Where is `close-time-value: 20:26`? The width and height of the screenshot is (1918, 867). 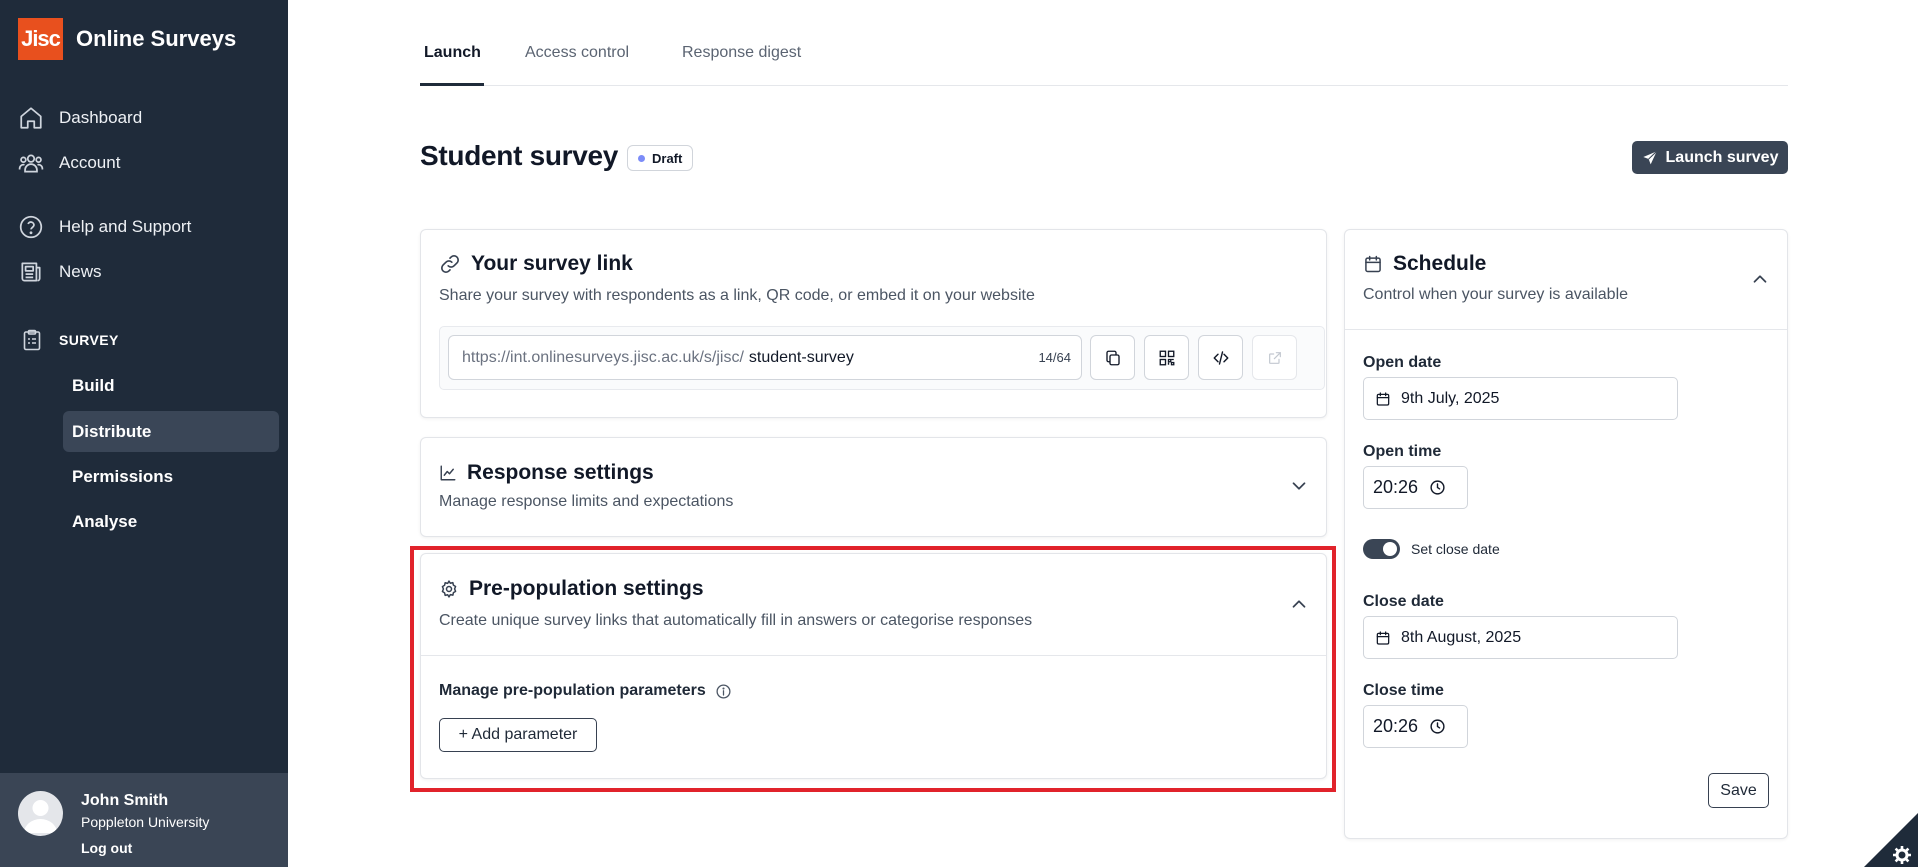 close-time-value: 20:26 is located at coordinates (1396, 726).